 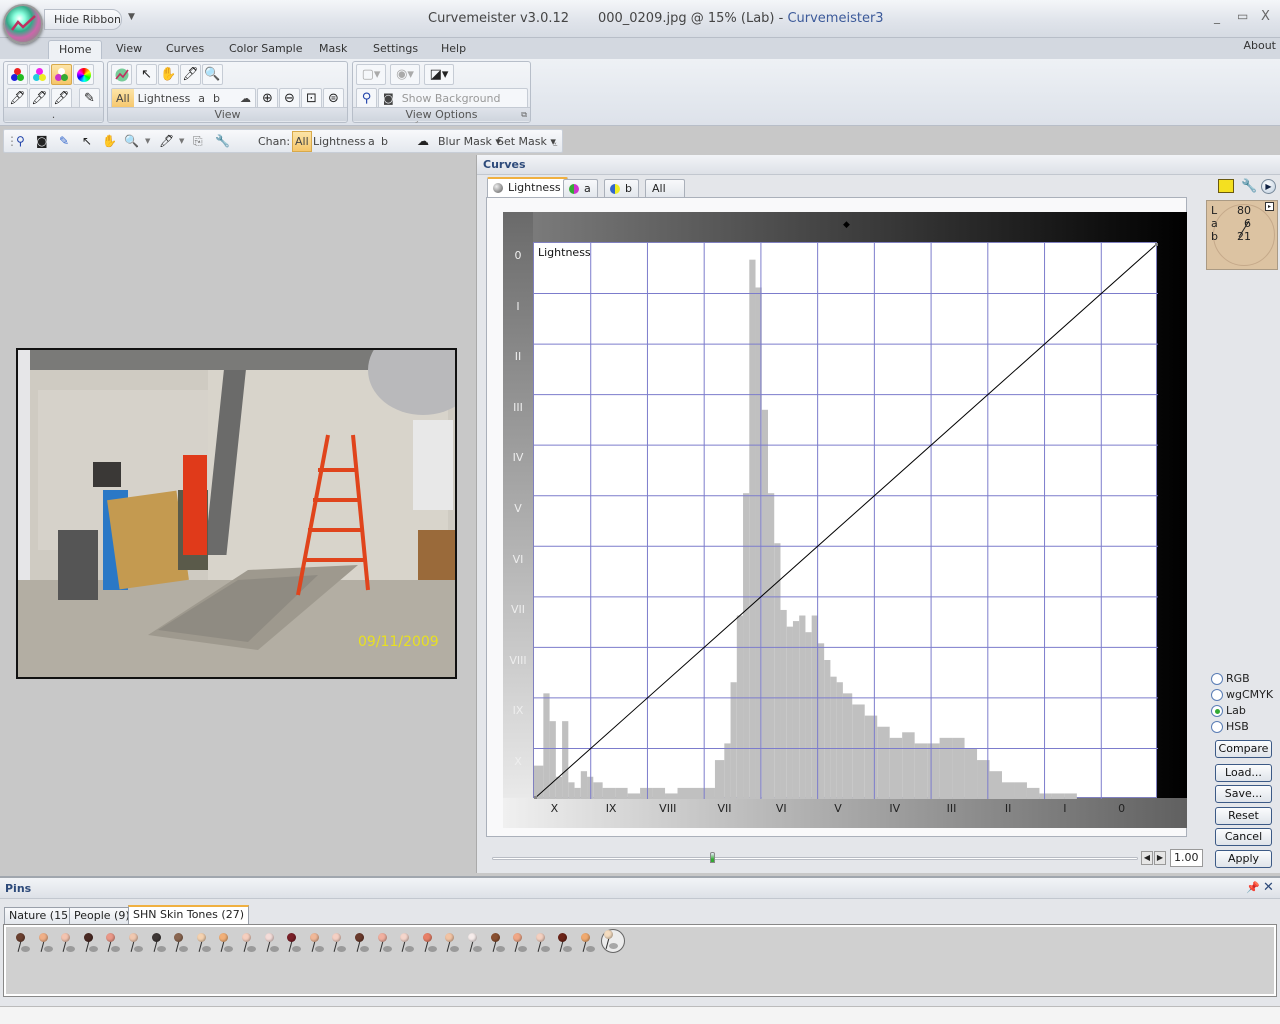 I want to click on pins-tab-skin-tones: SHN Skin Tones (27), so click(x=188, y=915).